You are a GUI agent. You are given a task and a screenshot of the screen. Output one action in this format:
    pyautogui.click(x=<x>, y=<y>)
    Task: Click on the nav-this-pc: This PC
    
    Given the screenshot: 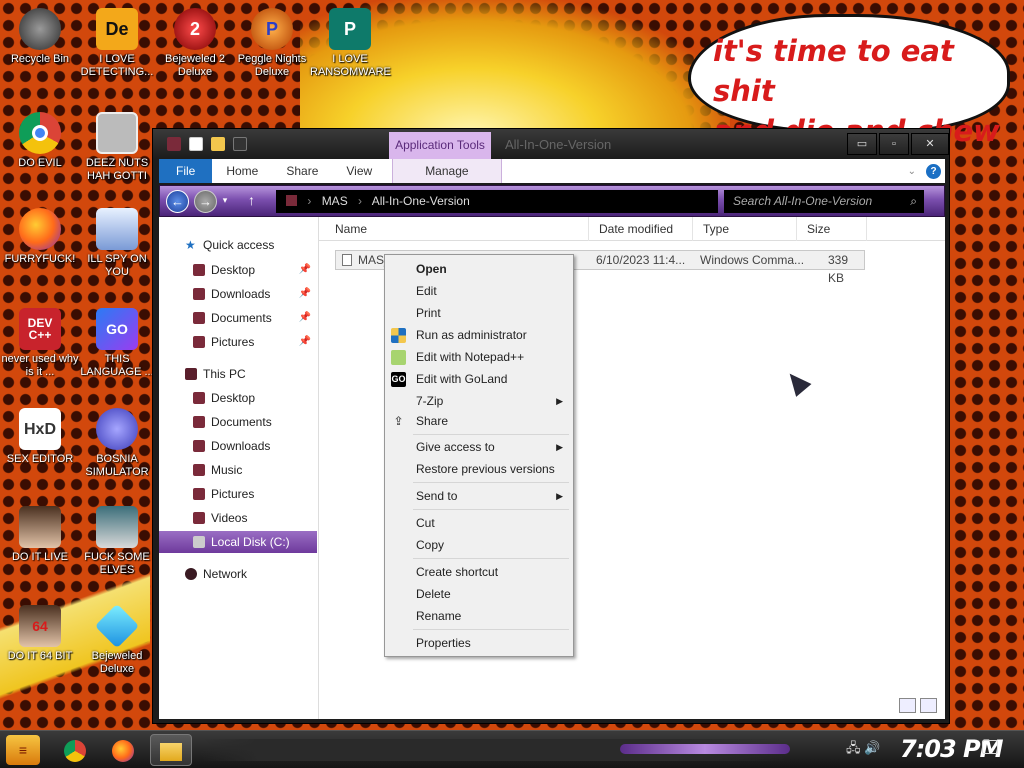 What is the action you would take?
    pyautogui.click(x=238, y=374)
    